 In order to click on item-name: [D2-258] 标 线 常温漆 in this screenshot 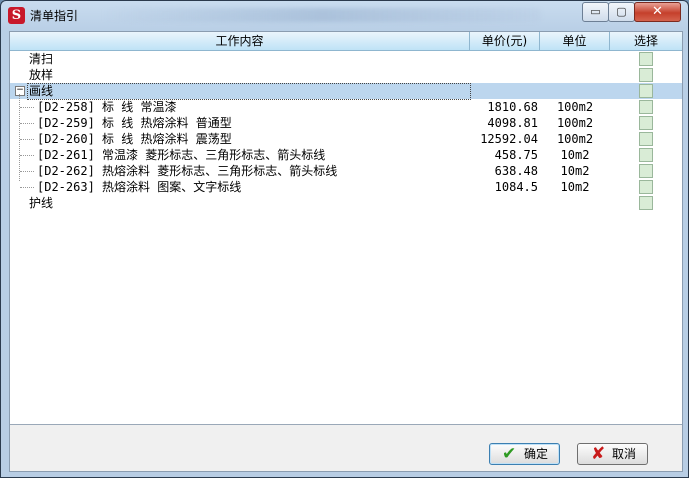, I will do `click(107, 107)`.